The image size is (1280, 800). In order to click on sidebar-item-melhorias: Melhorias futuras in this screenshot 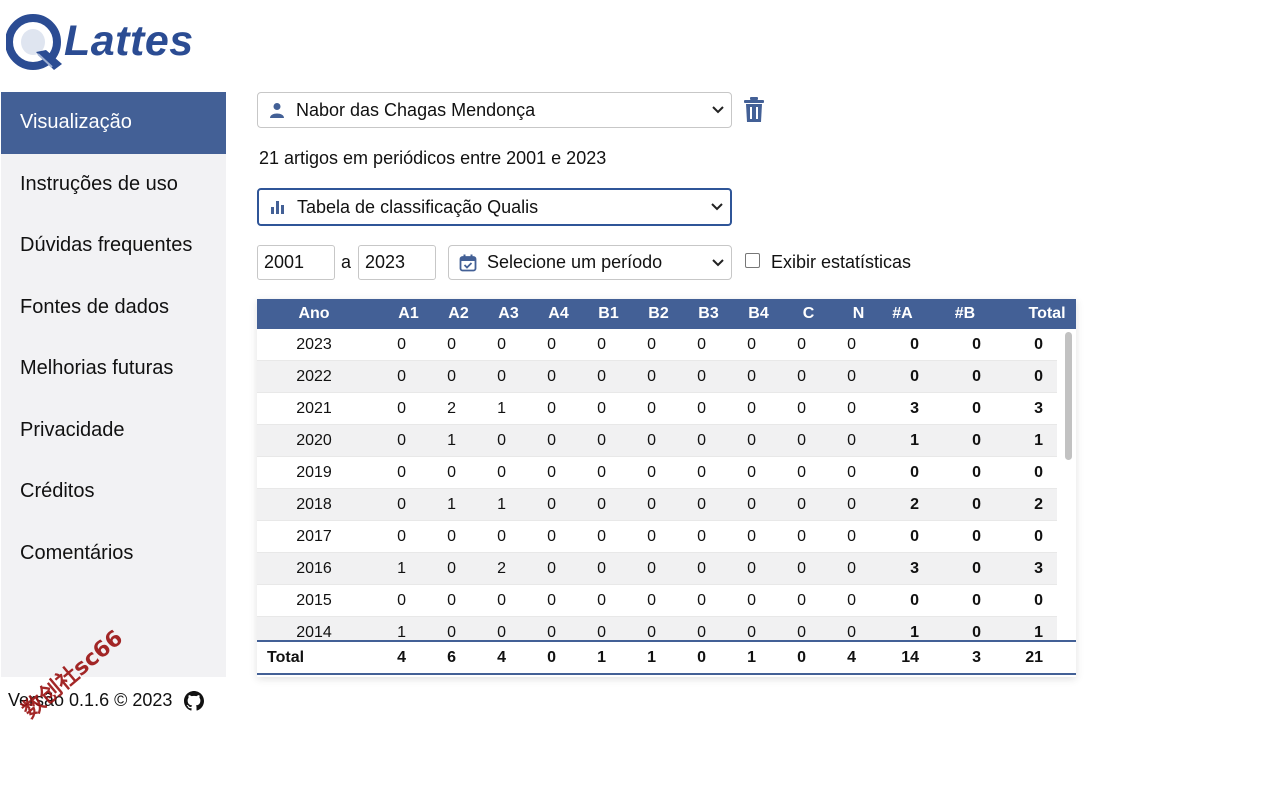, I will do `click(113, 369)`.